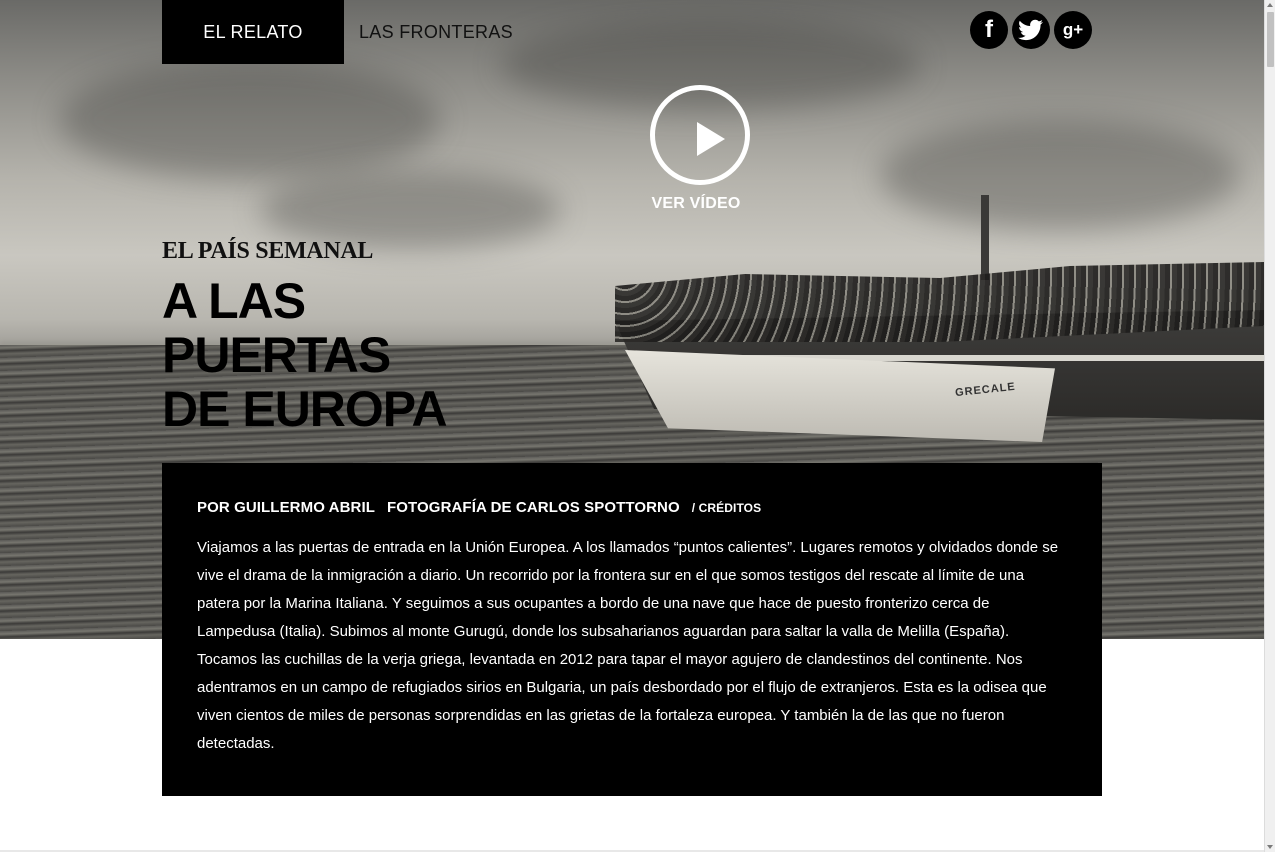  Describe the element at coordinates (700, 135) in the screenshot. I see `play-icon` at that location.